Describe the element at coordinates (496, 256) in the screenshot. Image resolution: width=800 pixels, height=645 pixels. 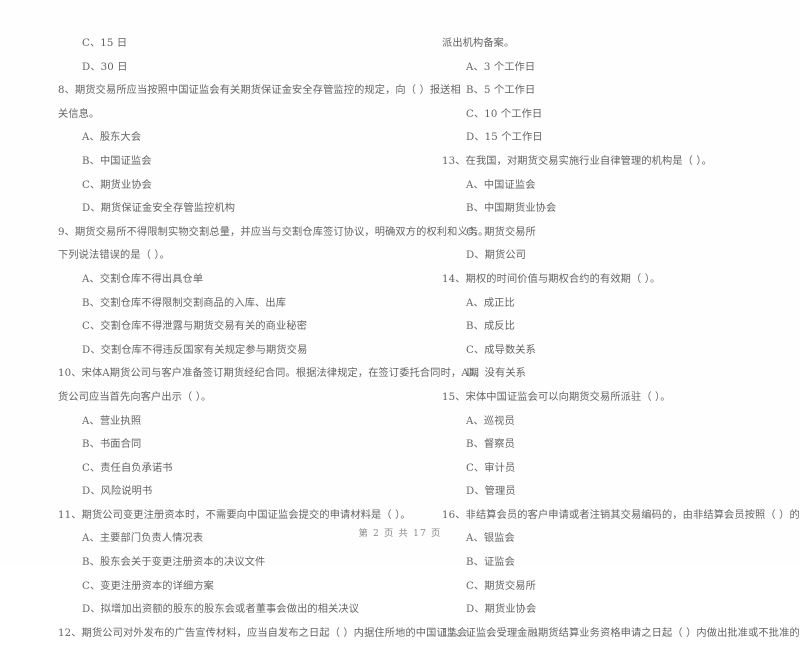
I see `right-option-line: D、期货公司` at that location.